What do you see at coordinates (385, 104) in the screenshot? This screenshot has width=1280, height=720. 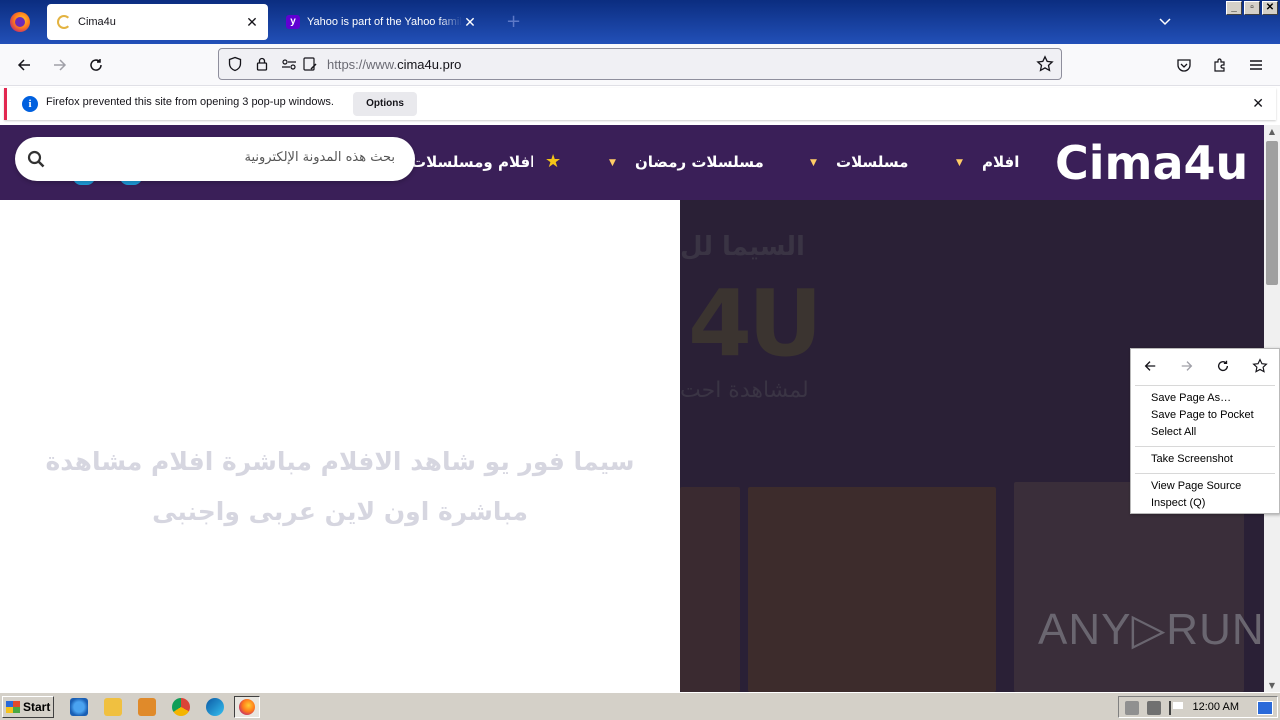 I see `options-button: Options` at bounding box center [385, 104].